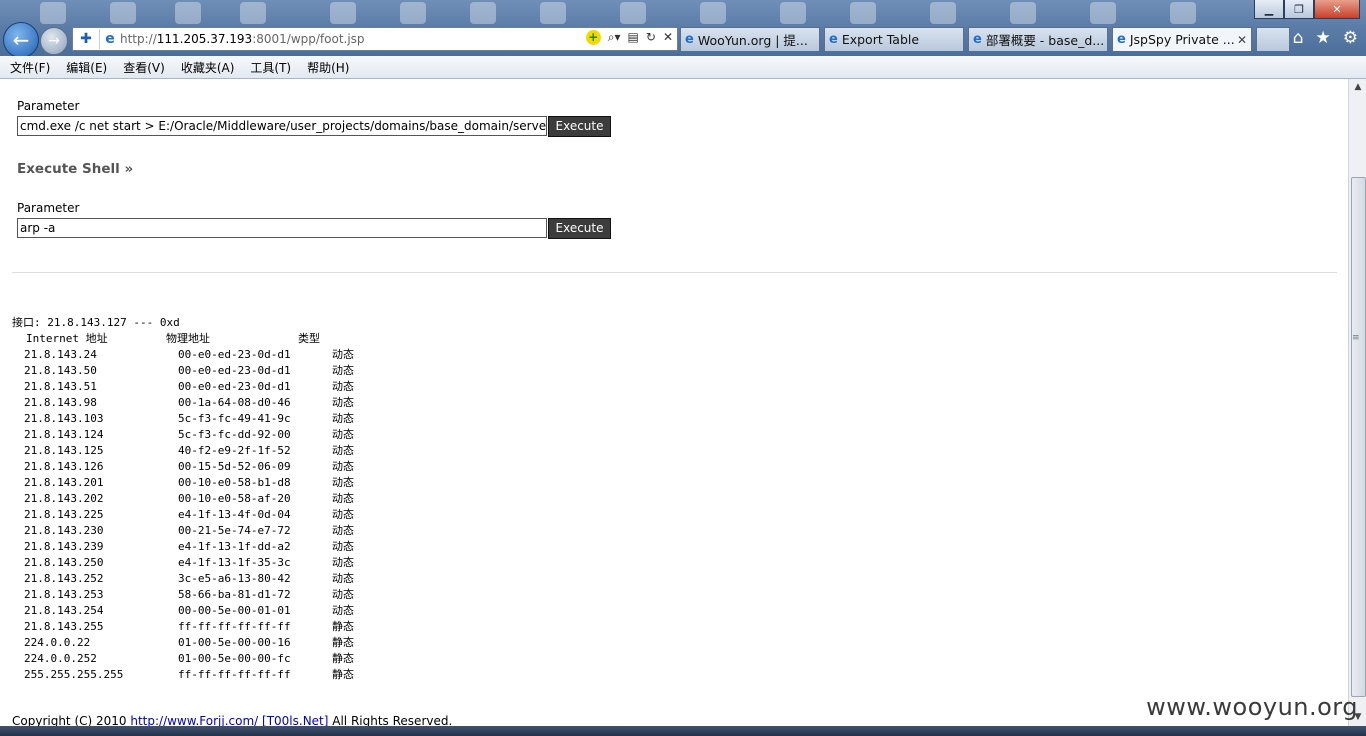 The width and height of the screenshot is (1366, 736). I want to click on table-row: 21.8.143.98 00-1a-64-08-d0-46 动态, so click(183, 403).